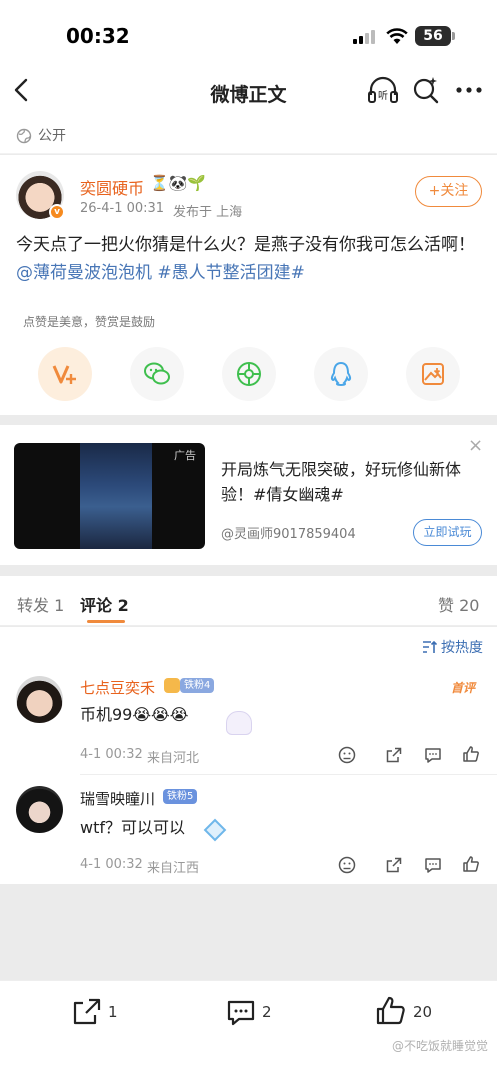 This screenshot has height=1080, width=497. What do you see at coordinates (352, 482) in the screenshot?
I see `ad-text: 开局炼气无限突破，好玩修仙新体验！#倩女幽魂#` at bounding box center [352, 482].